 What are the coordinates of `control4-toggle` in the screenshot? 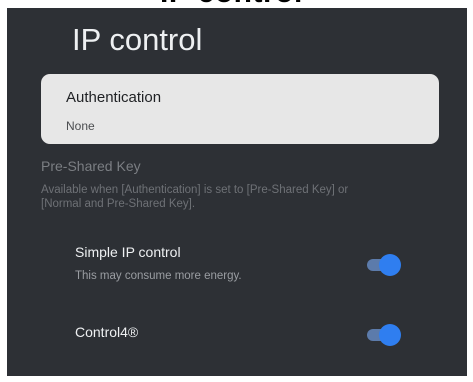 It's located at (384, 335).